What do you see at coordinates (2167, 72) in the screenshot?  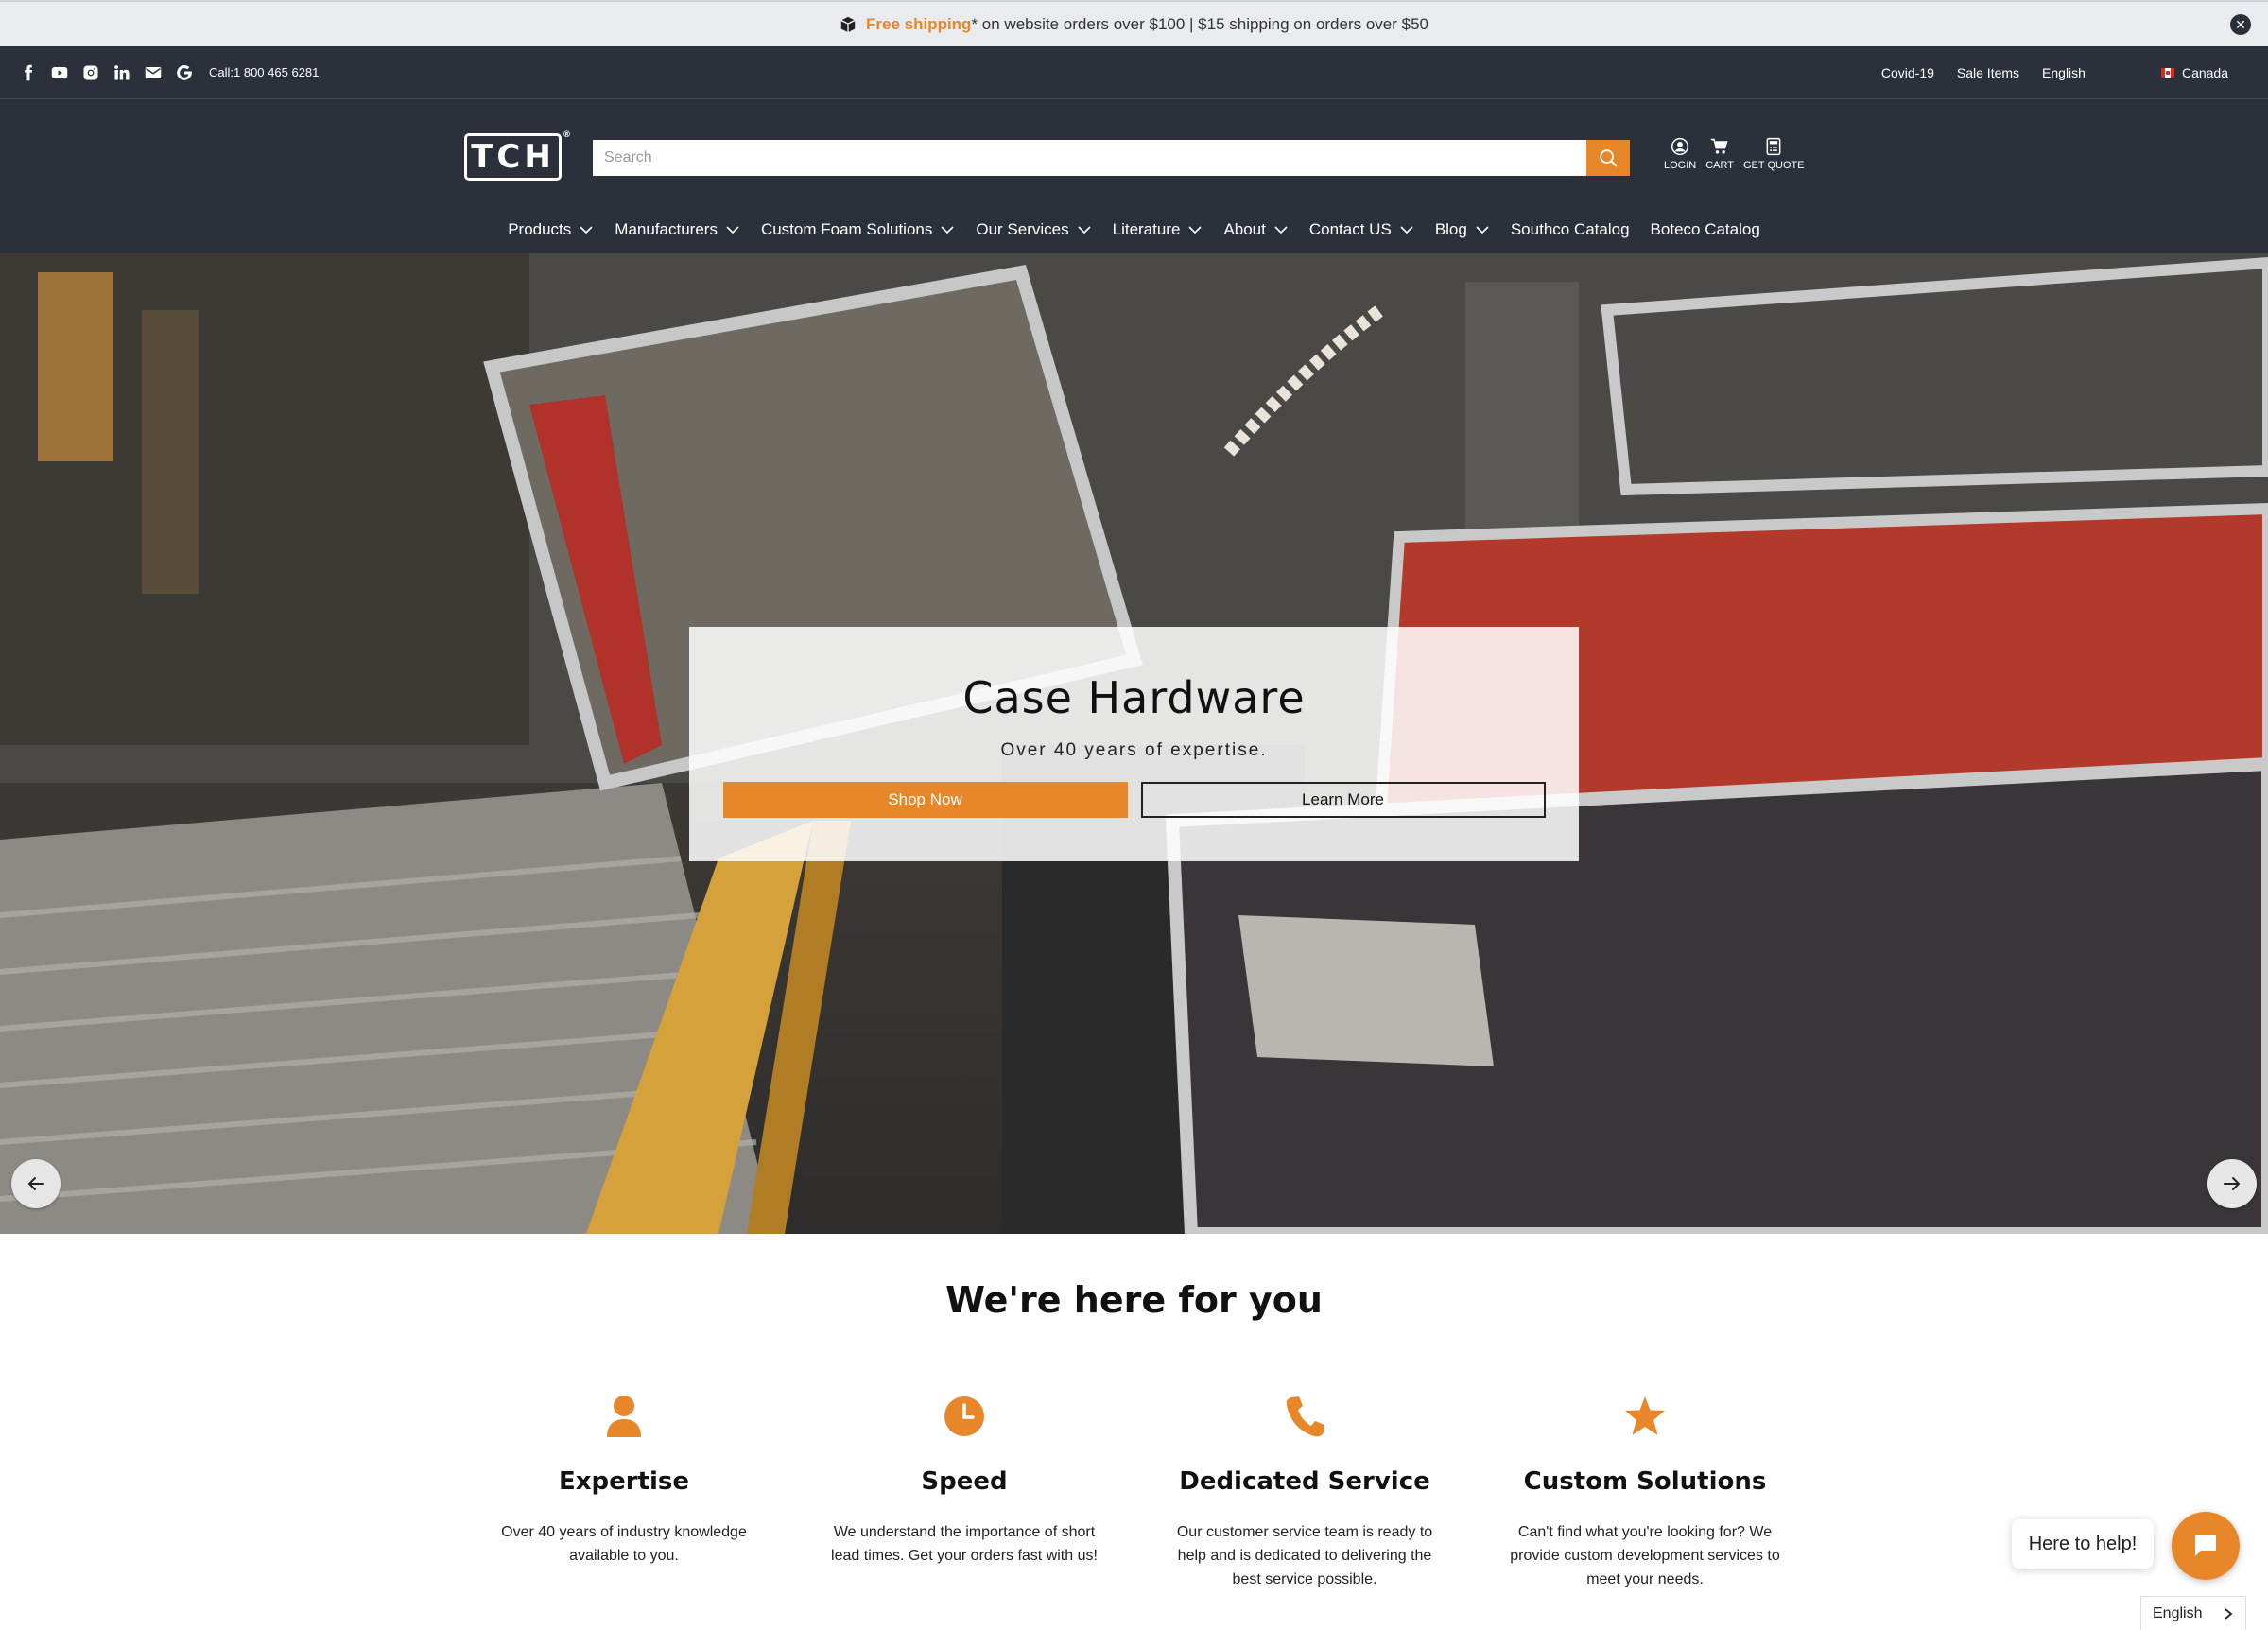 I see `canada-flag-icon` at bounding box center [2167, 72].